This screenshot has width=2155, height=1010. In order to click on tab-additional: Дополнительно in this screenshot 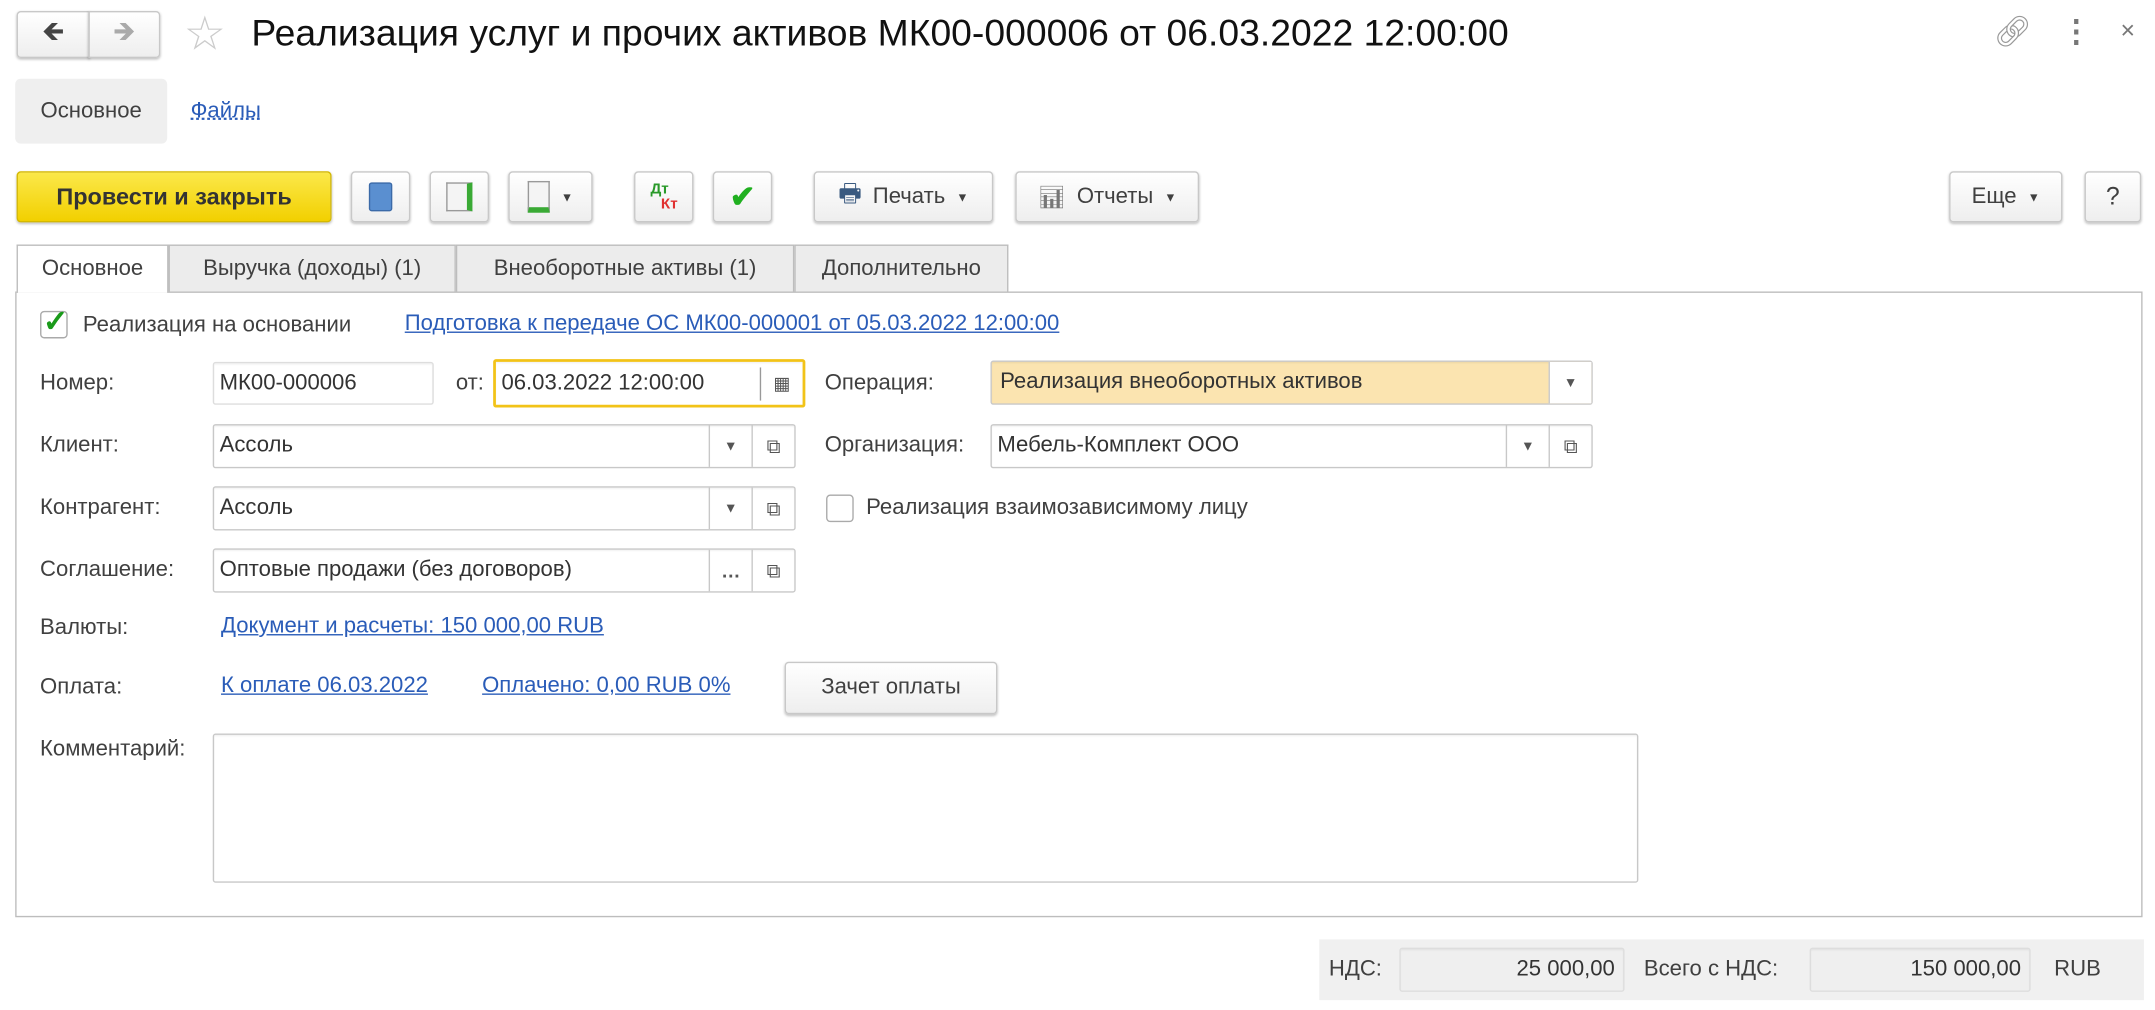, I will do `click(901, 268)`.